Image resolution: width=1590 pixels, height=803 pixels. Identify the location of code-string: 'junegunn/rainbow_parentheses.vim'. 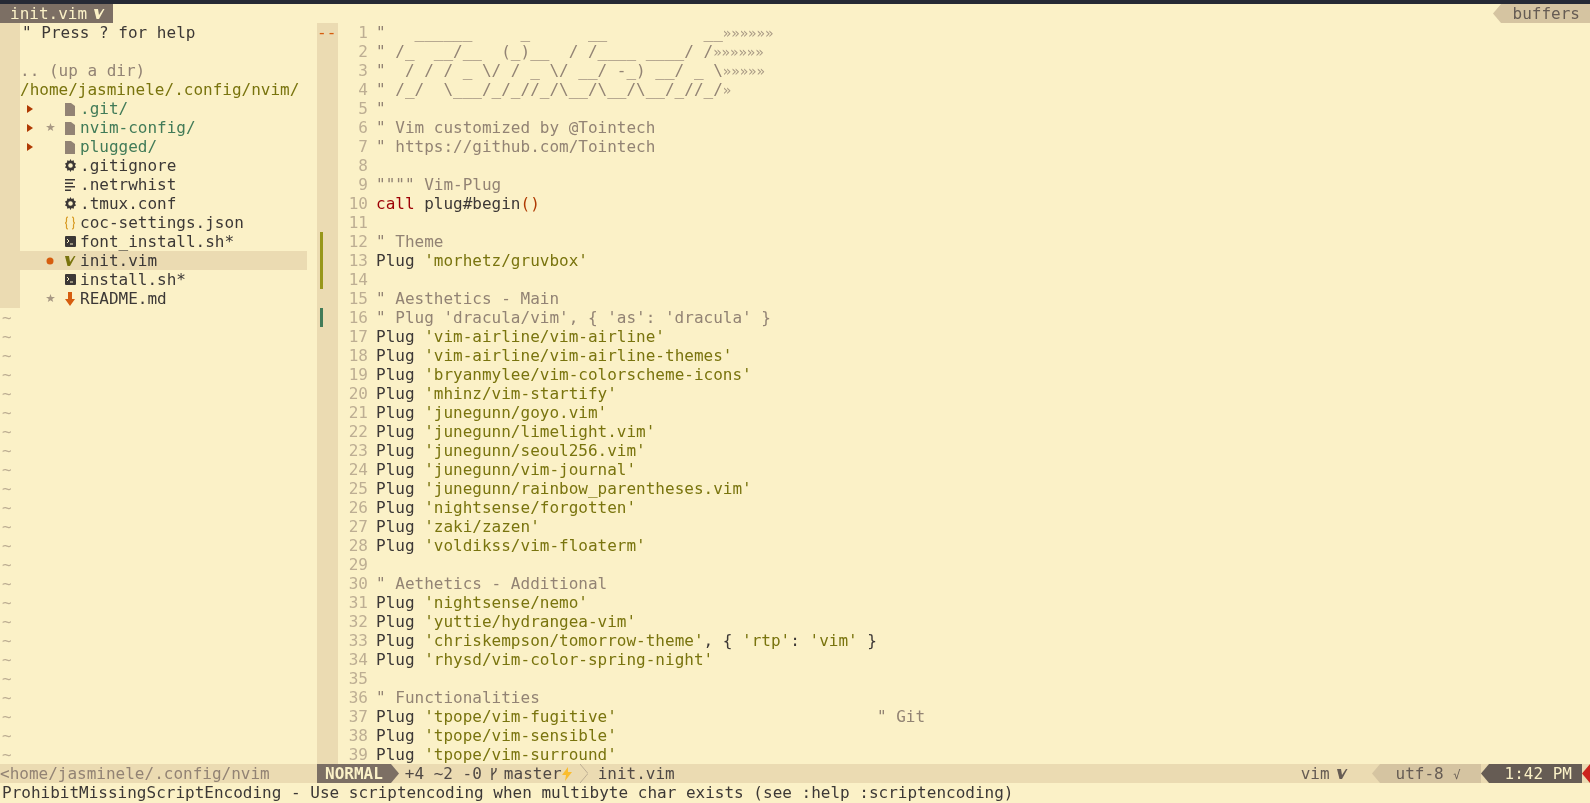
(588, 488).